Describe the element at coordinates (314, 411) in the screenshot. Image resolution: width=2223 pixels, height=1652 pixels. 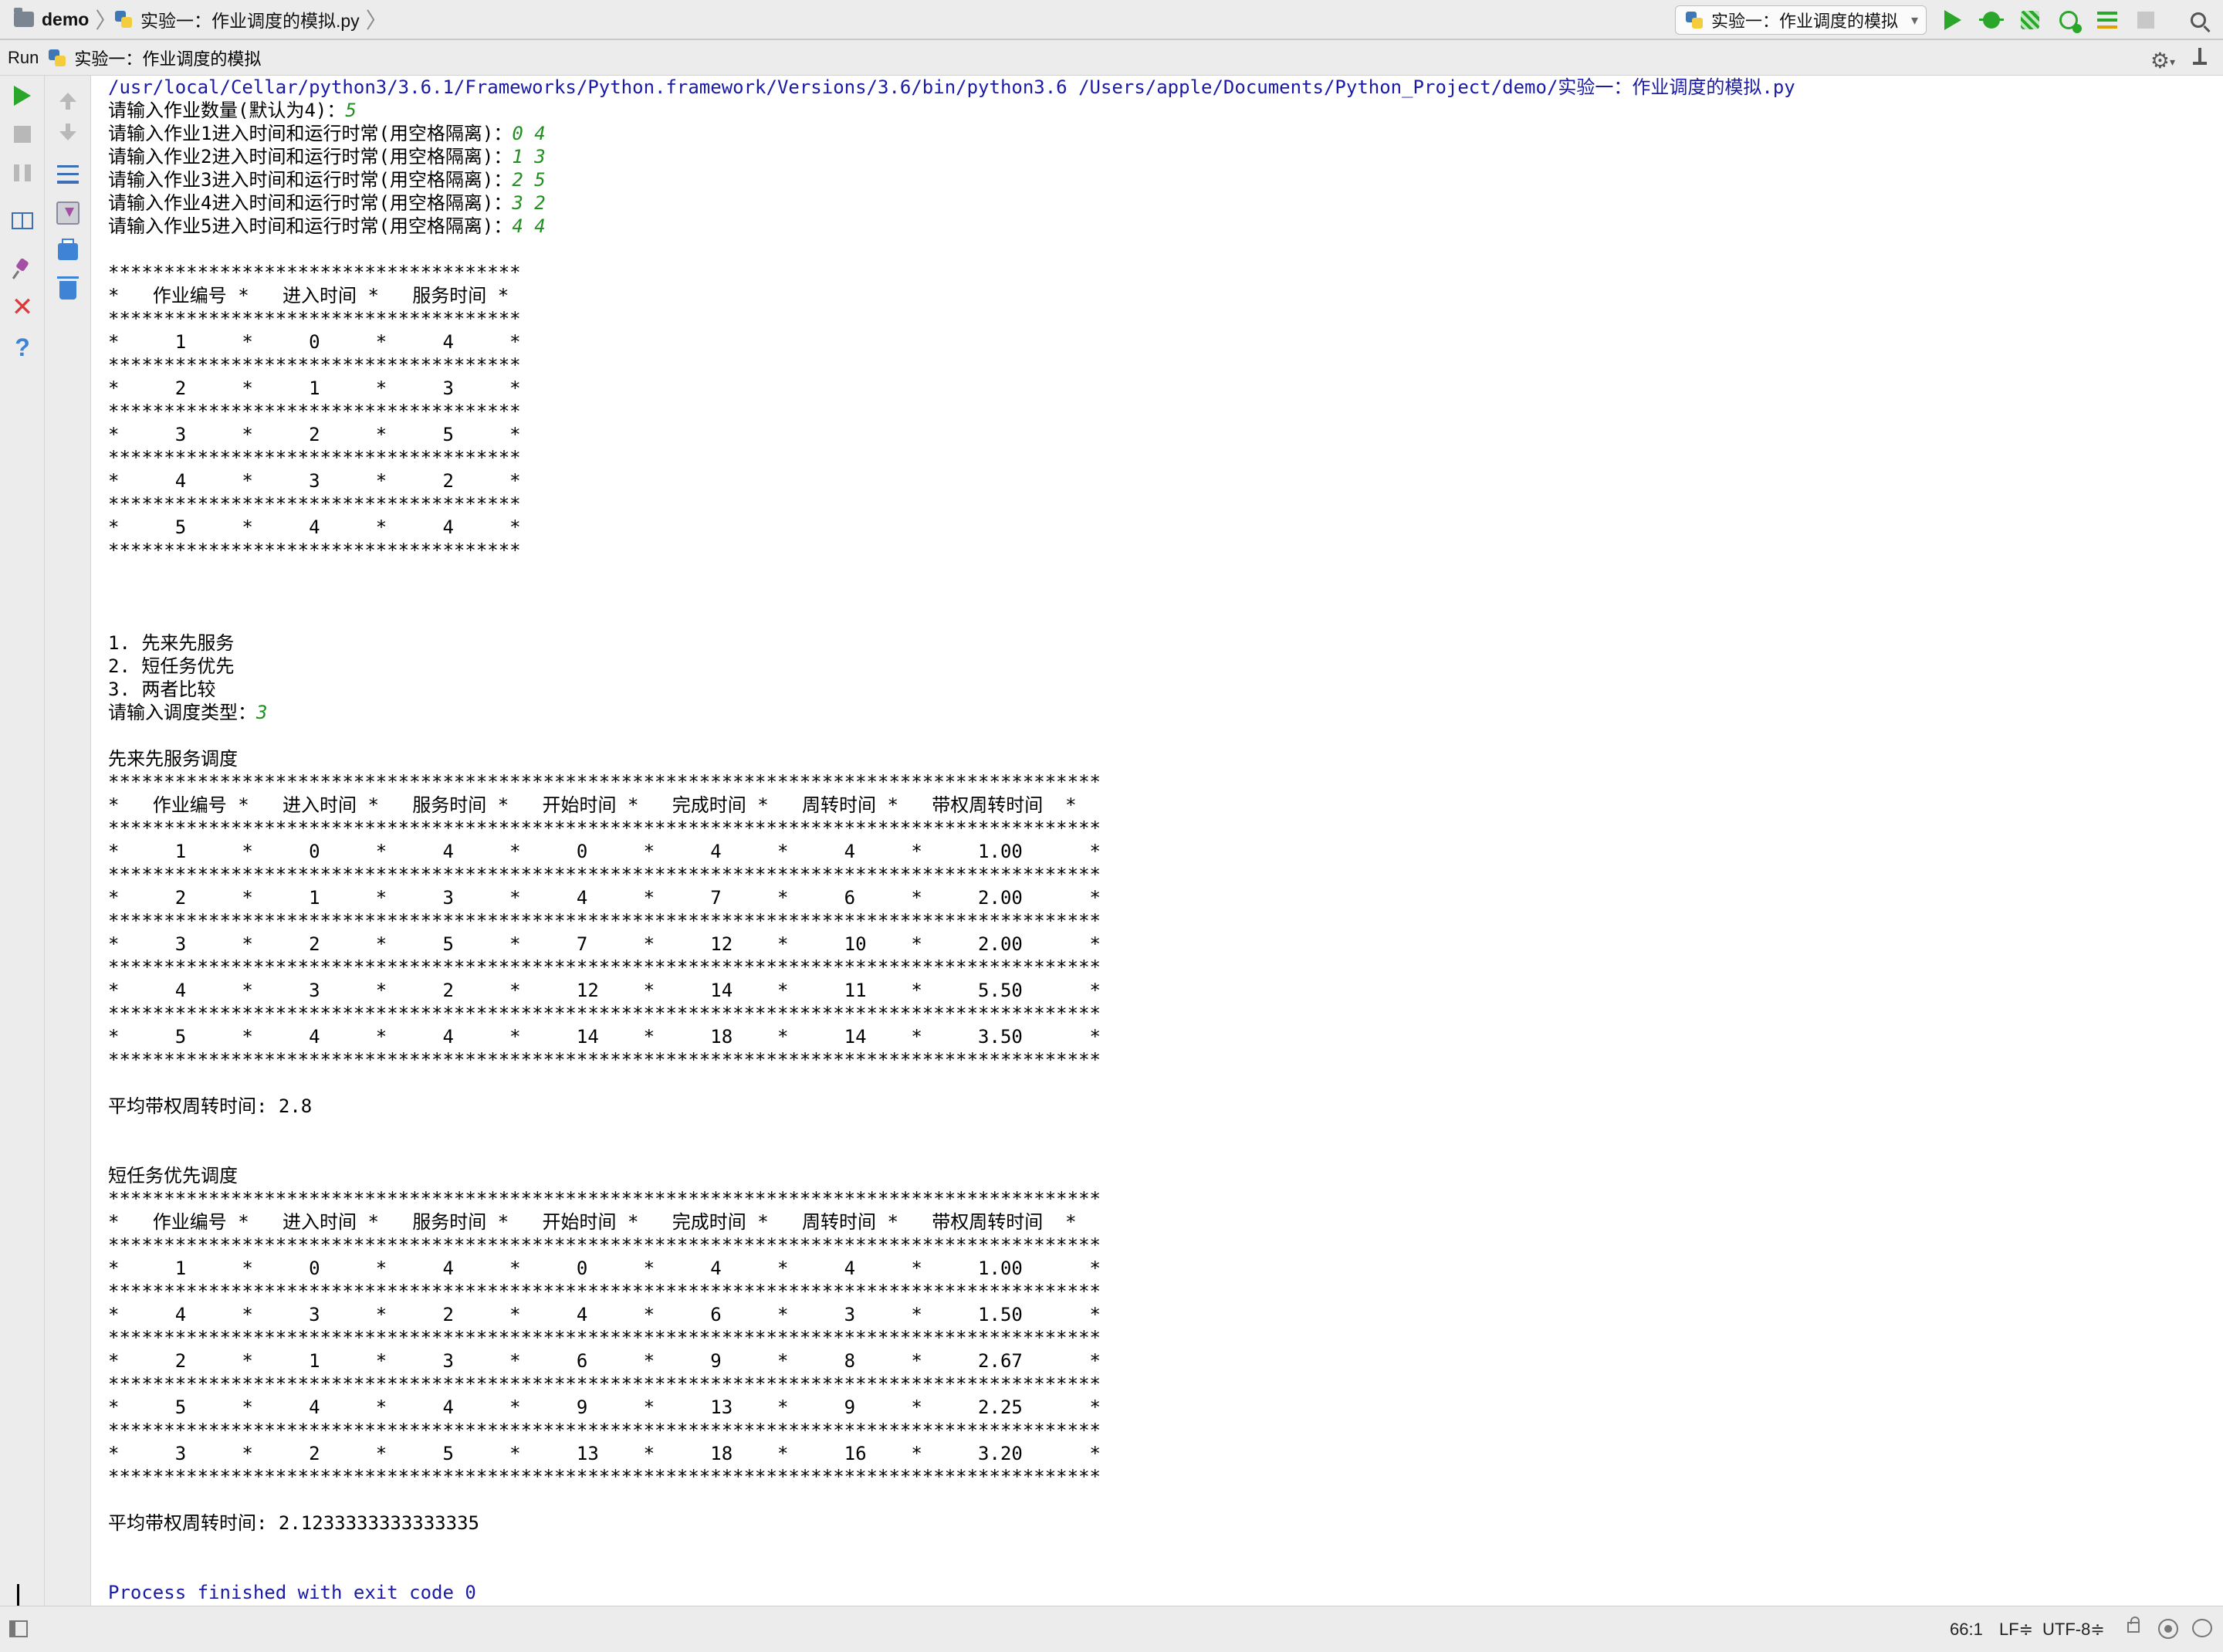
I see `console-line-text: *************************************` at that location.